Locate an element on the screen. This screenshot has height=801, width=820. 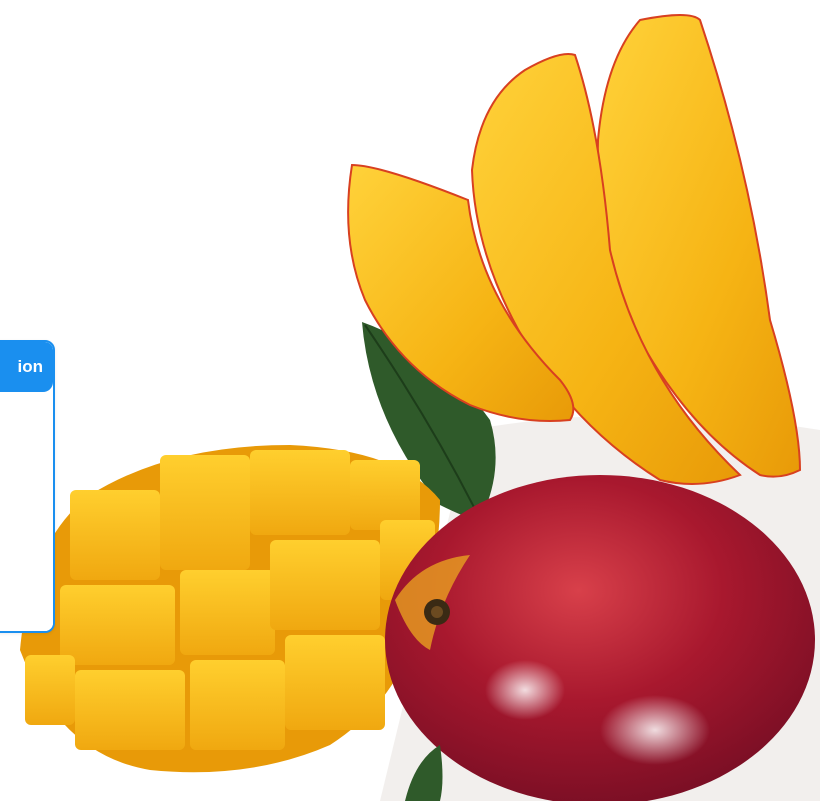
info-panel: ion is located at coordinates (27, 486).